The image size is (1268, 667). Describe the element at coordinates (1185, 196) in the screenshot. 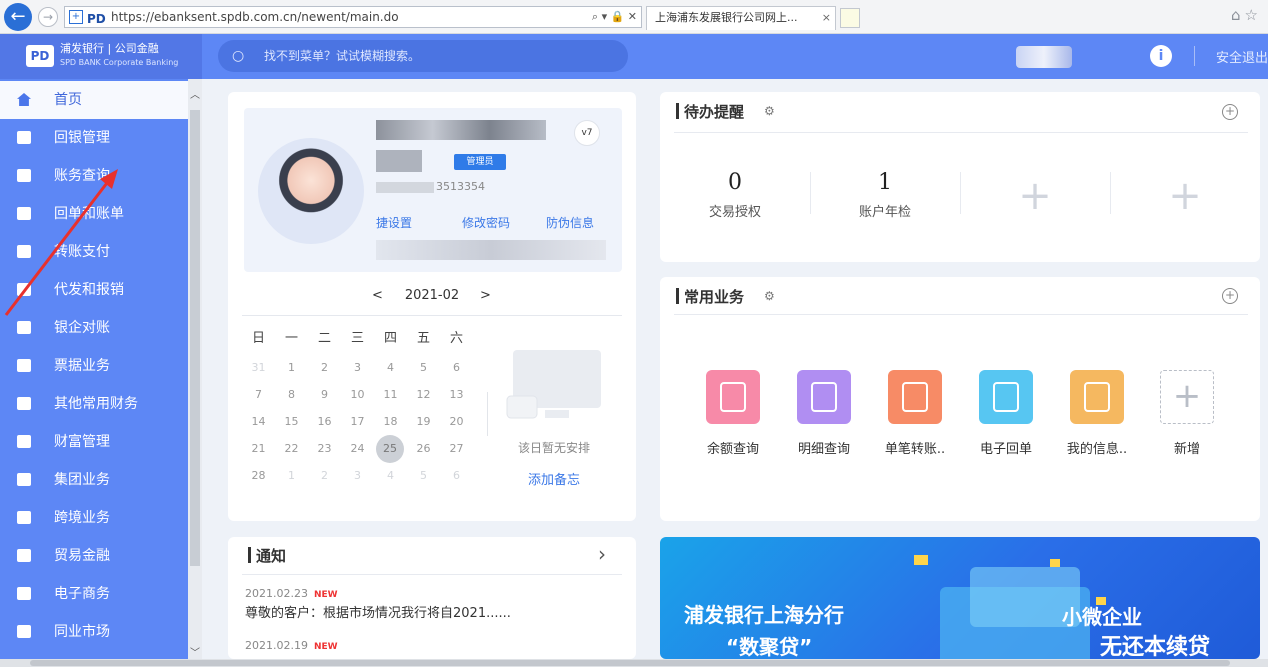

I see `todo-add-slot-2: +` at that location.